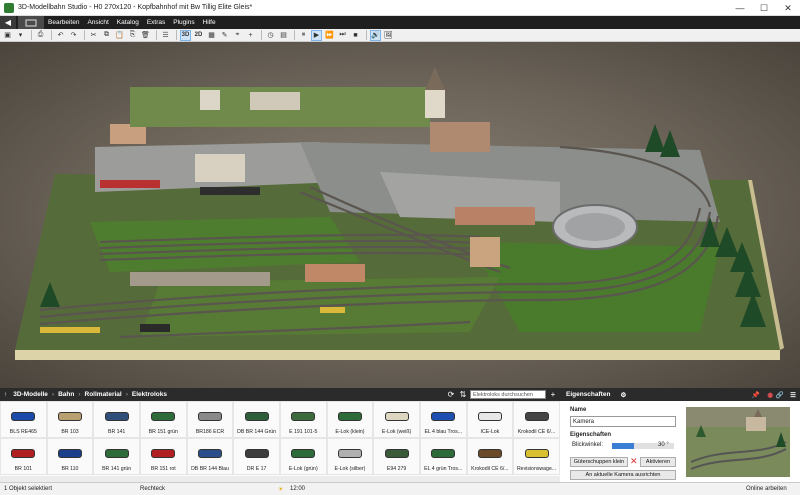 This screenshot has height=495, width=800. What do you see at coordinates (396, 456) in the screenshot?
I see `library-item: E94 279` at bounding box center [396, 456].